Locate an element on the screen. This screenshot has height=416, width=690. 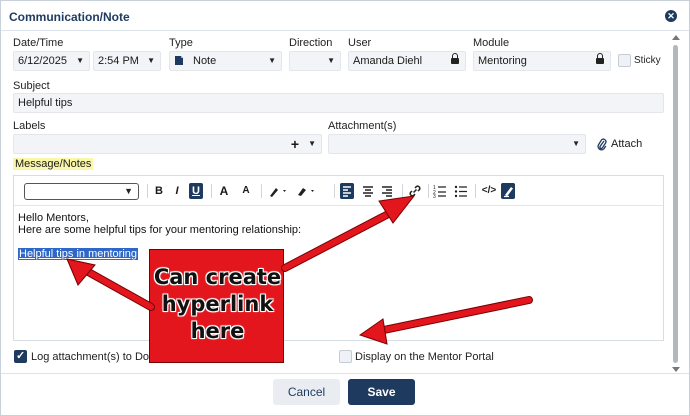
message-line-1: Hello Mentors, is located at coordinates (53, 218).